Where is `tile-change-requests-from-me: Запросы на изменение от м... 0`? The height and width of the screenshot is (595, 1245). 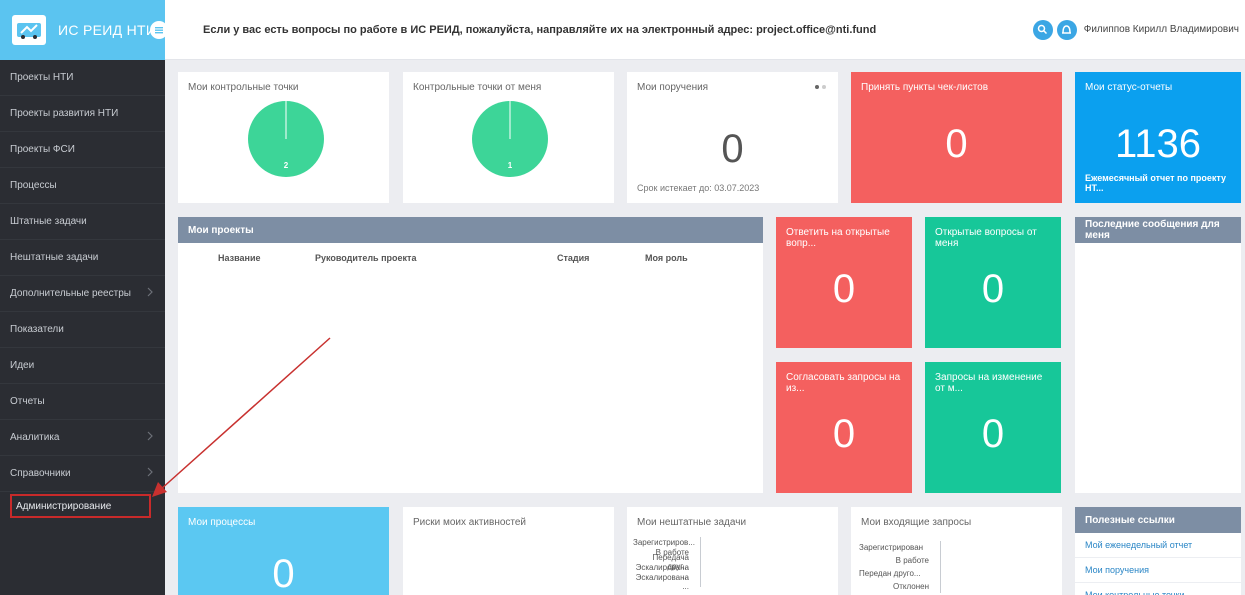 tile-change-requests-from-me: Запросы на изменение от м... 0 is located at coordinates (993, 427).